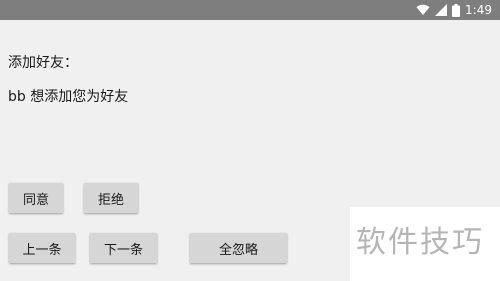  I want to click on status-icons: 1:49, so click(454, 10).